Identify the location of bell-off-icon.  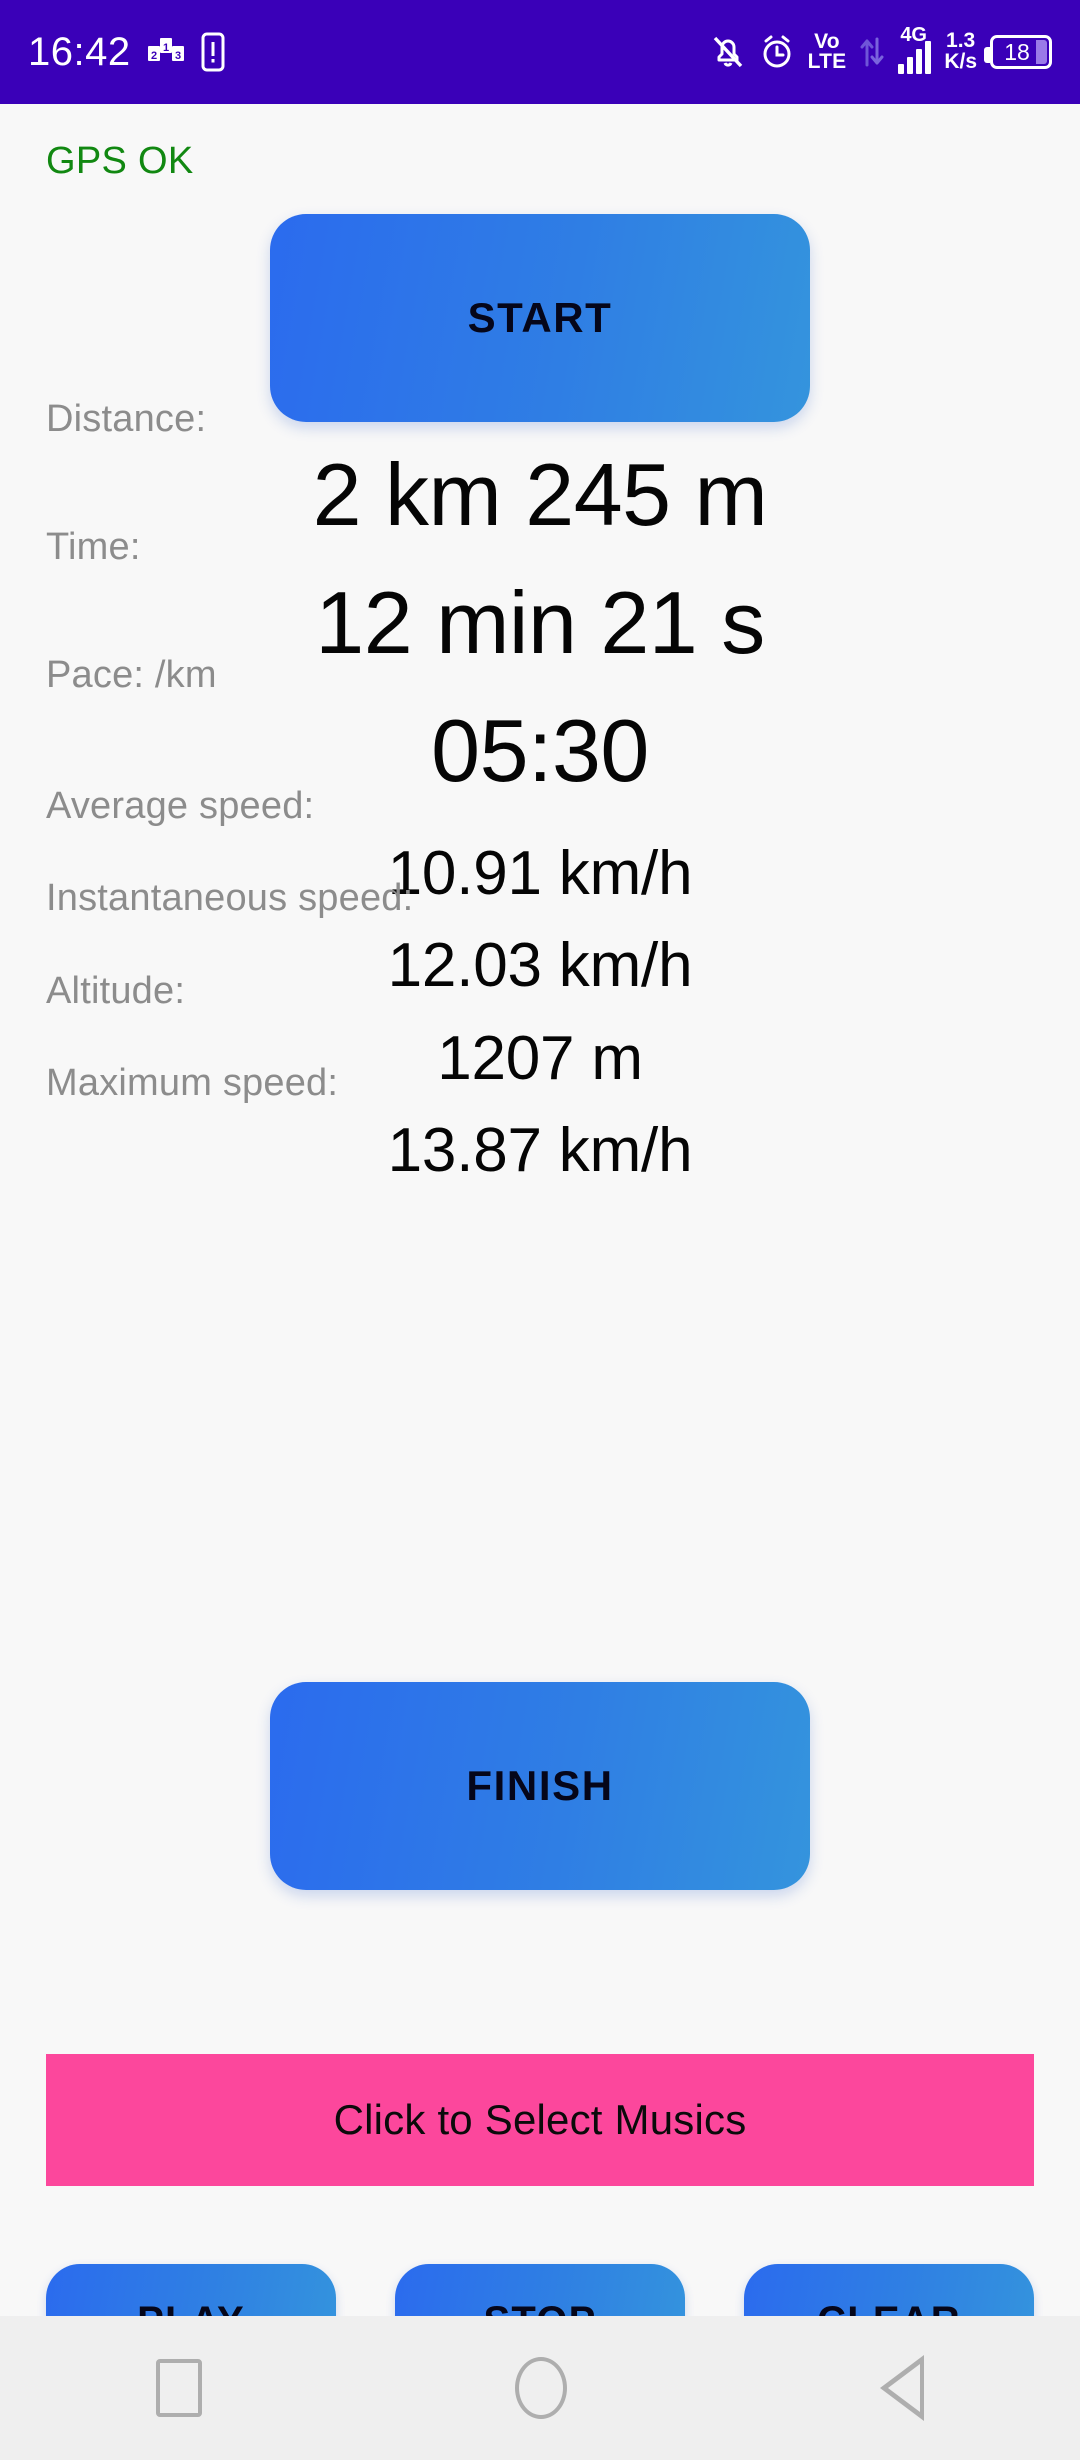
(727, 52).